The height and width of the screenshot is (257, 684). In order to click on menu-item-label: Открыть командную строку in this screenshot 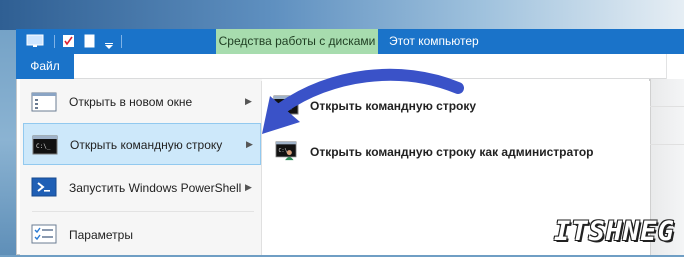, I will do `click(146, 145)`.